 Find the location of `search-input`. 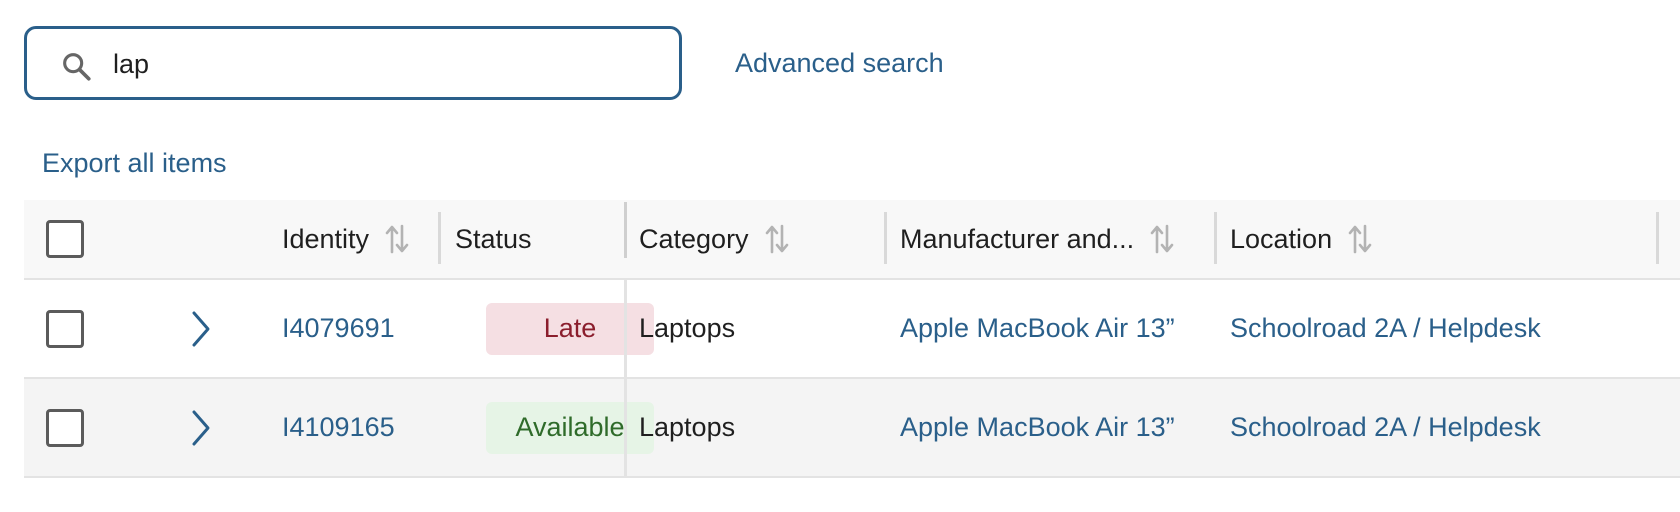

search-input is located at coordinates (383, 64).